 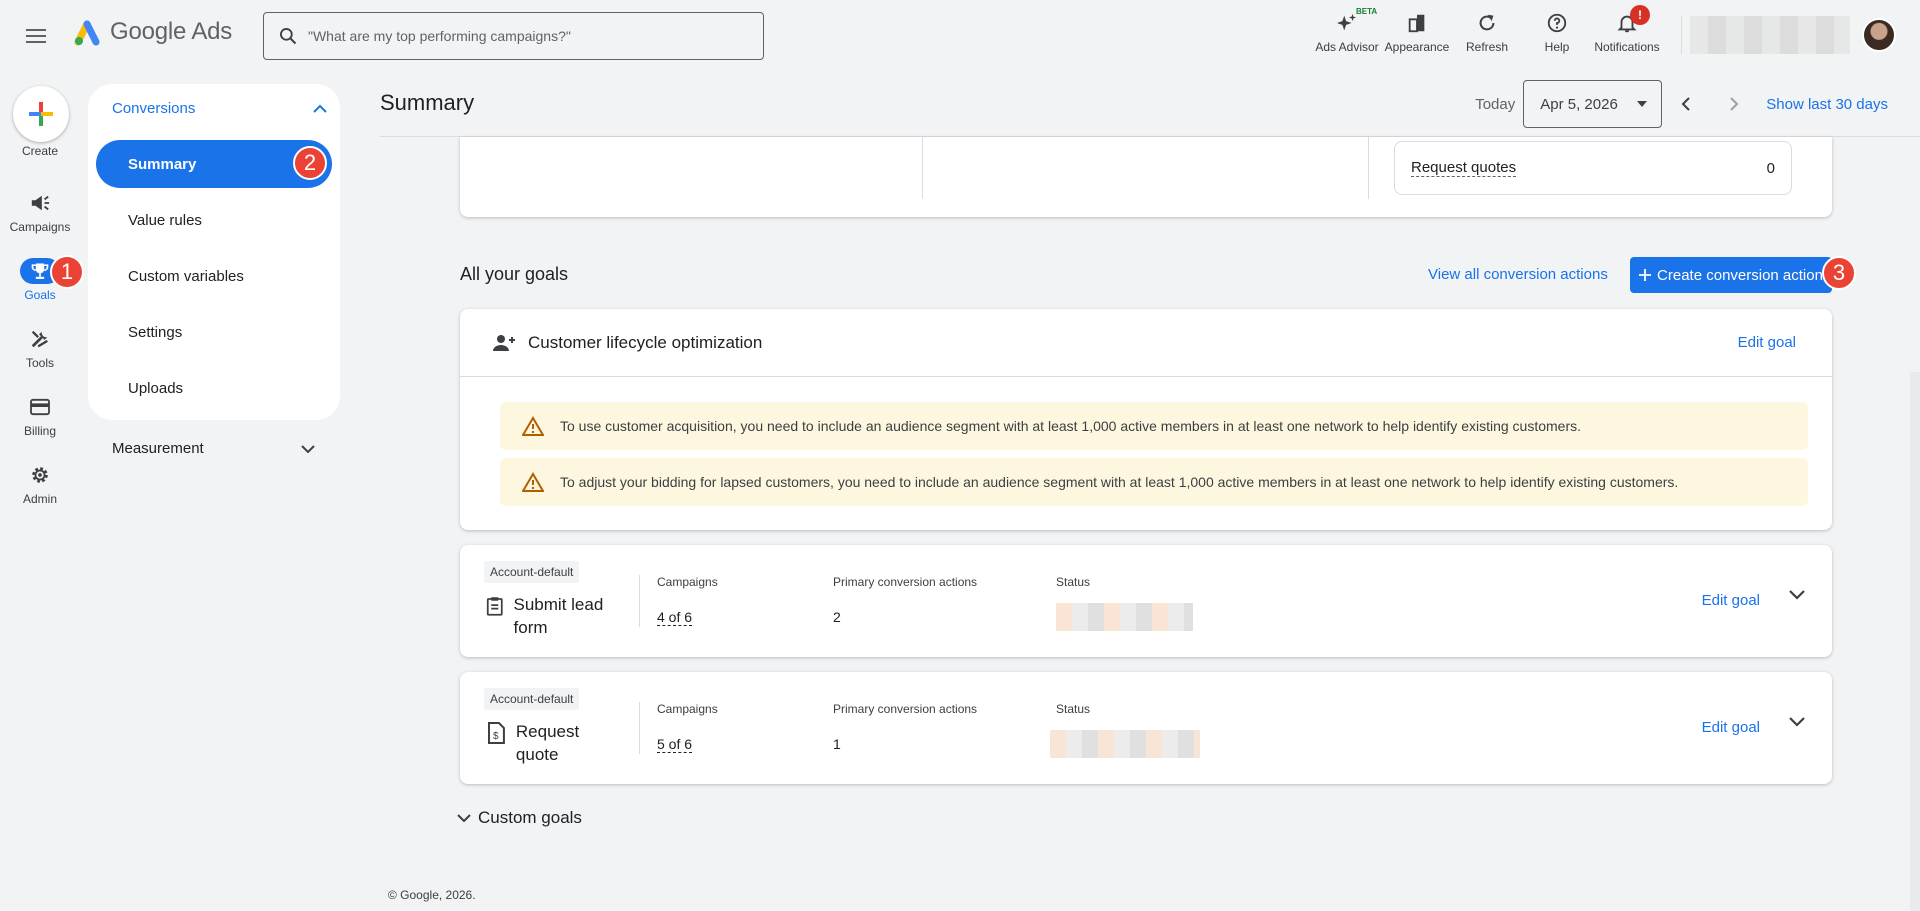 I want to click on app-name: Google Ads, so click(x=171, y=31).